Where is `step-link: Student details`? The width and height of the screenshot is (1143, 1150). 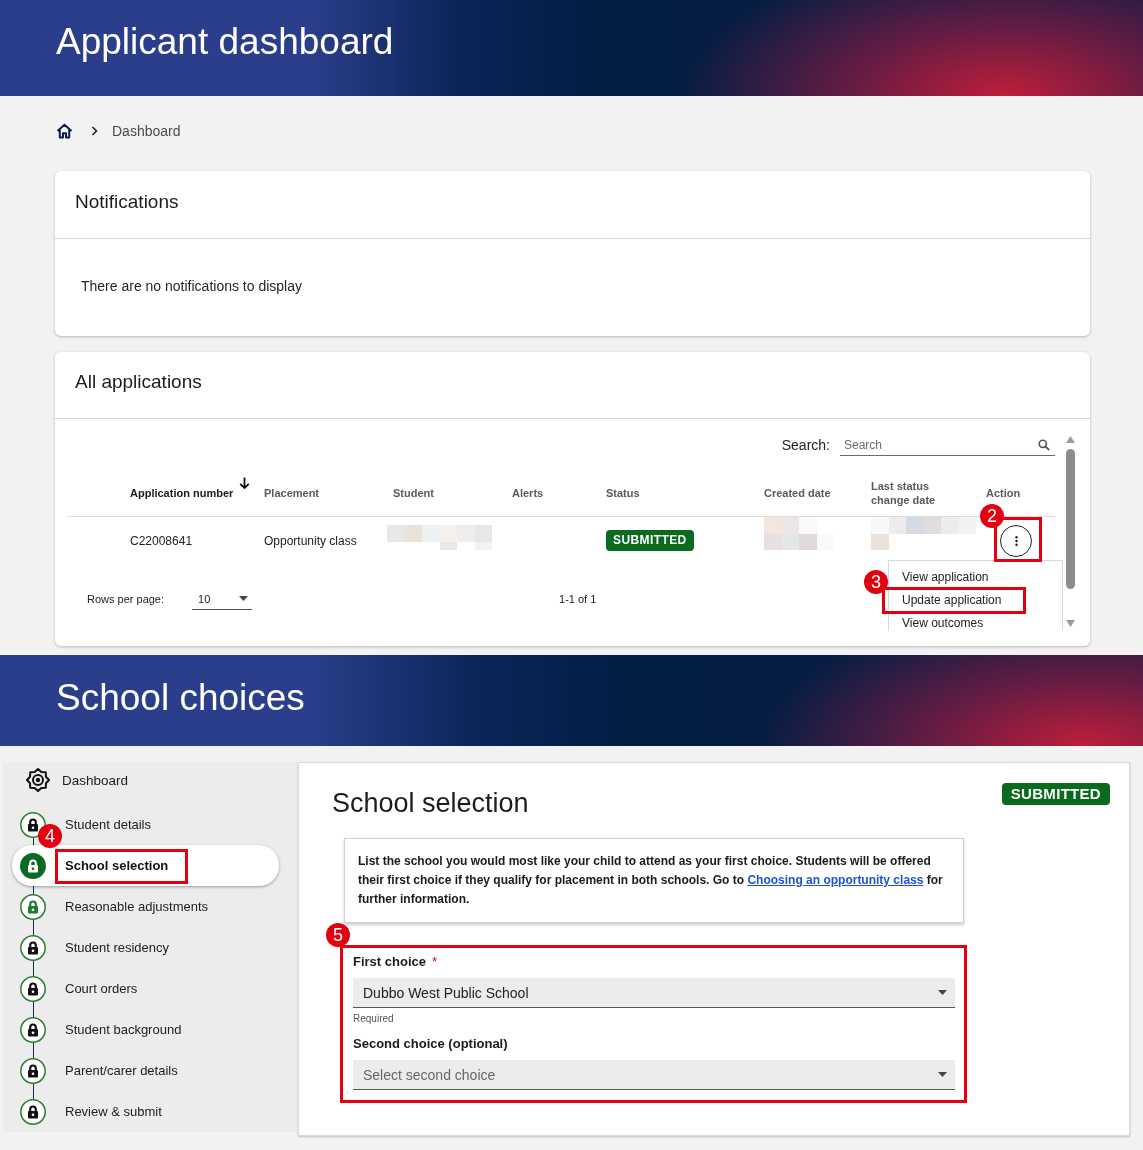
step-link: Student details is located at coordinates (108, 824).